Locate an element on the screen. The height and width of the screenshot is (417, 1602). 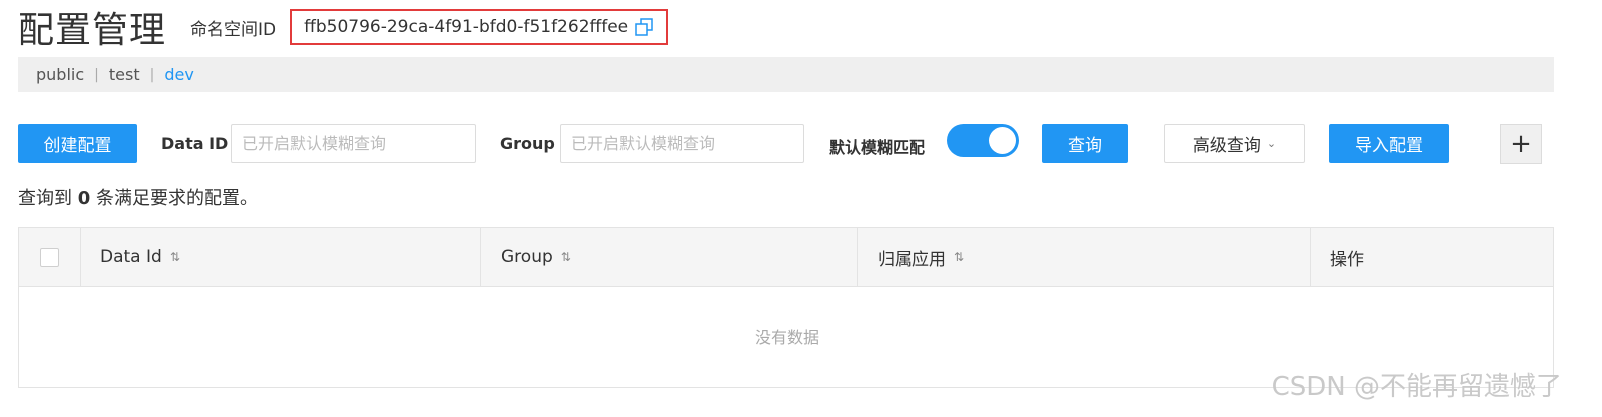
column-label: Data Id is located at coordinates (131, 257).